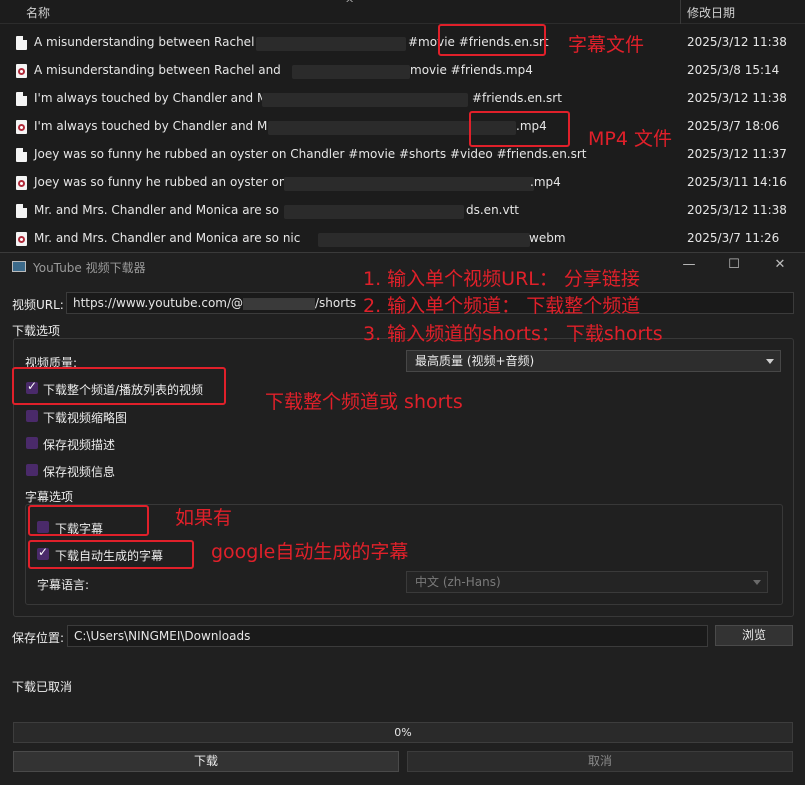 This screenshot has height=785, width=805. Describe the element at coordinates (336, 303) in the screenshot. I see `url-input-value-tail: /shorts` at that location.